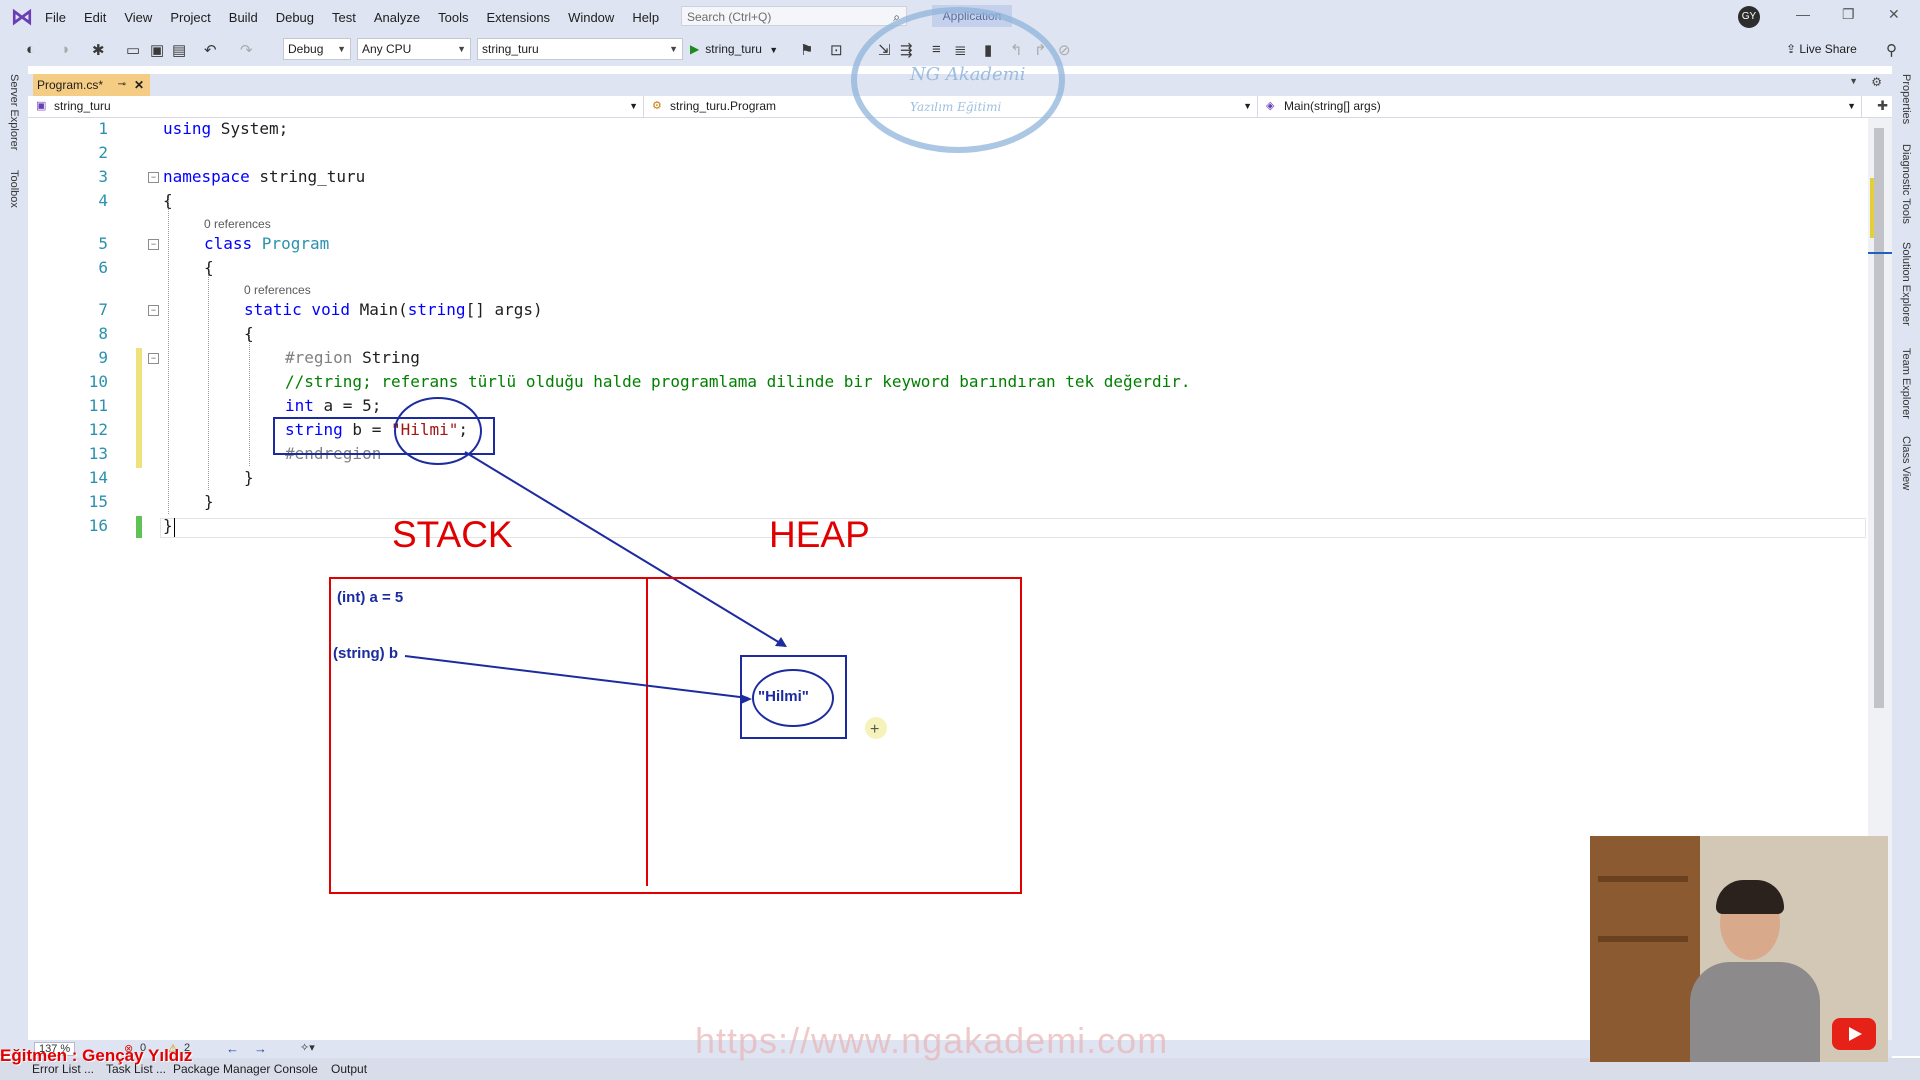 This screenshot has width=1920, height=1080. What do you see at coordinates (365, 653) in the screenshot?
I see `stack-item-b: (string) b` at bounding box center [365, 653].